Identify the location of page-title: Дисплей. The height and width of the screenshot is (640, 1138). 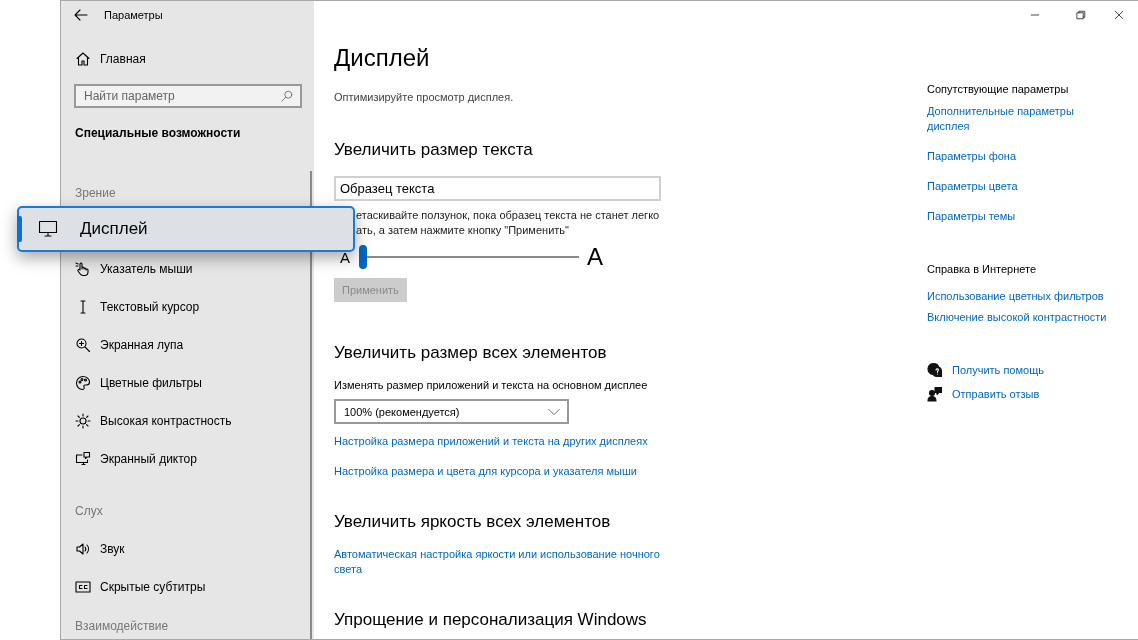
(382, 58).